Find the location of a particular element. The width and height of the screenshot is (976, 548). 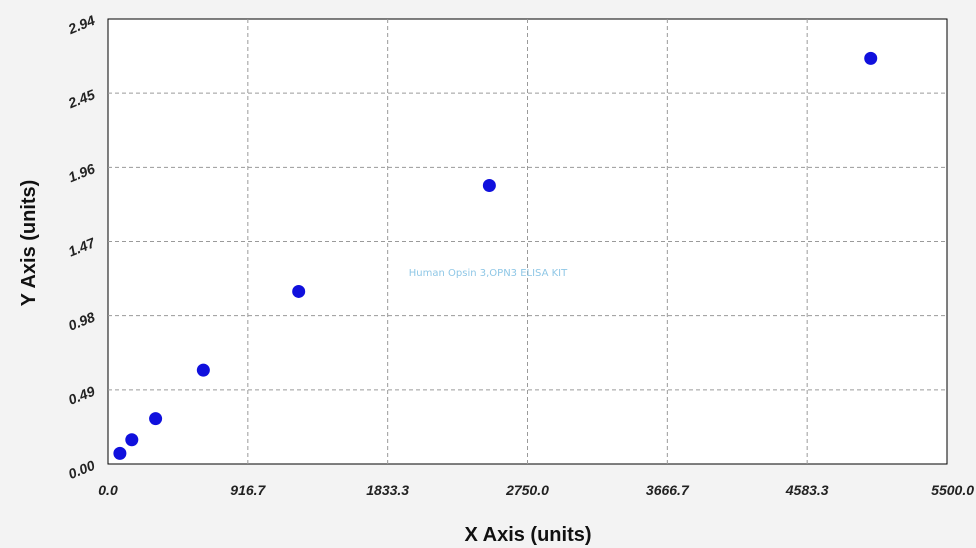

y-tick-label: 0.49 is located at coordinates (81, 395).